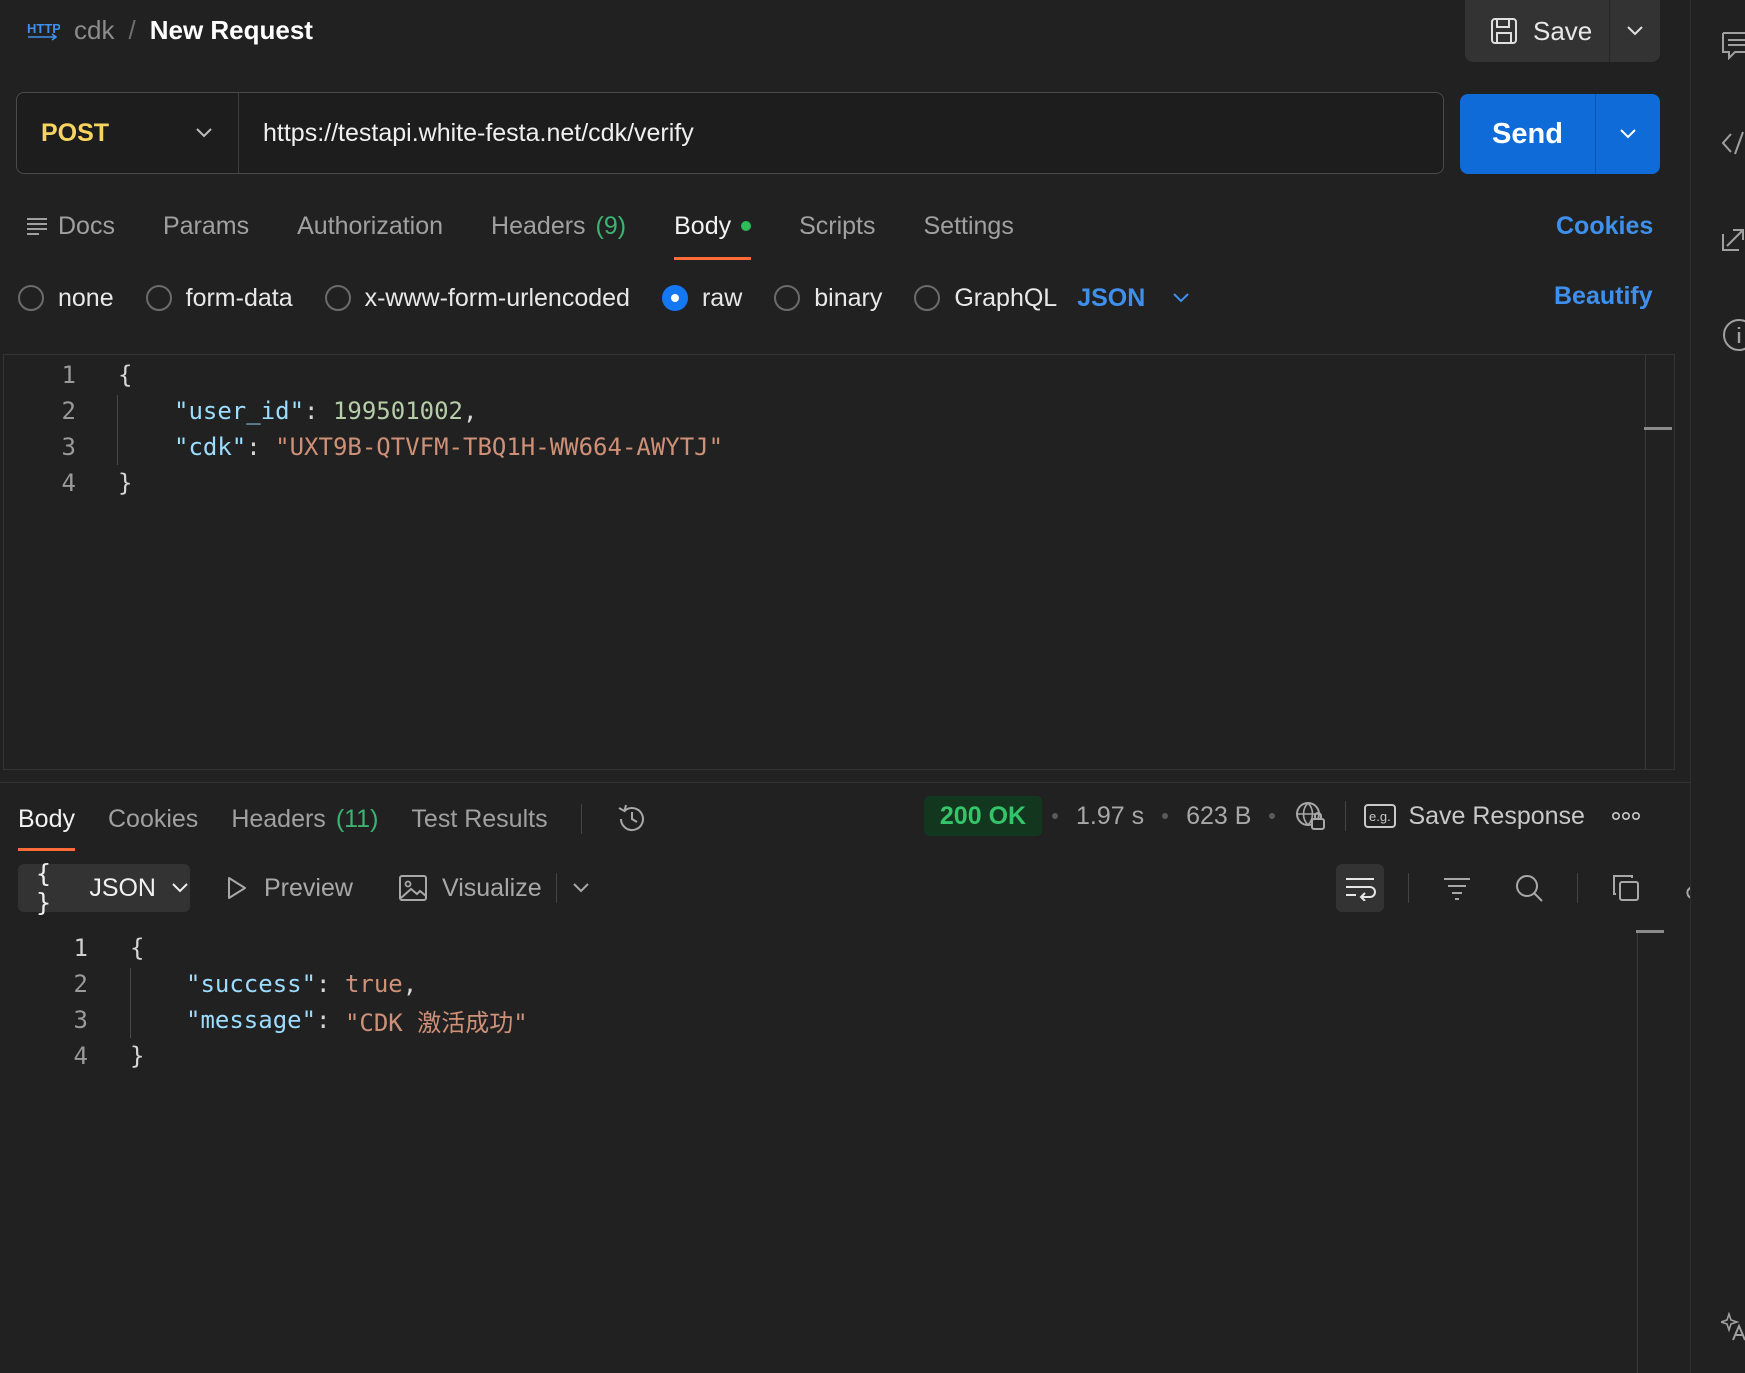  What do you see at coordinates (1528, 134) in the screenshot?
I see `send-button: Send` at bounding box center [1528, 134].